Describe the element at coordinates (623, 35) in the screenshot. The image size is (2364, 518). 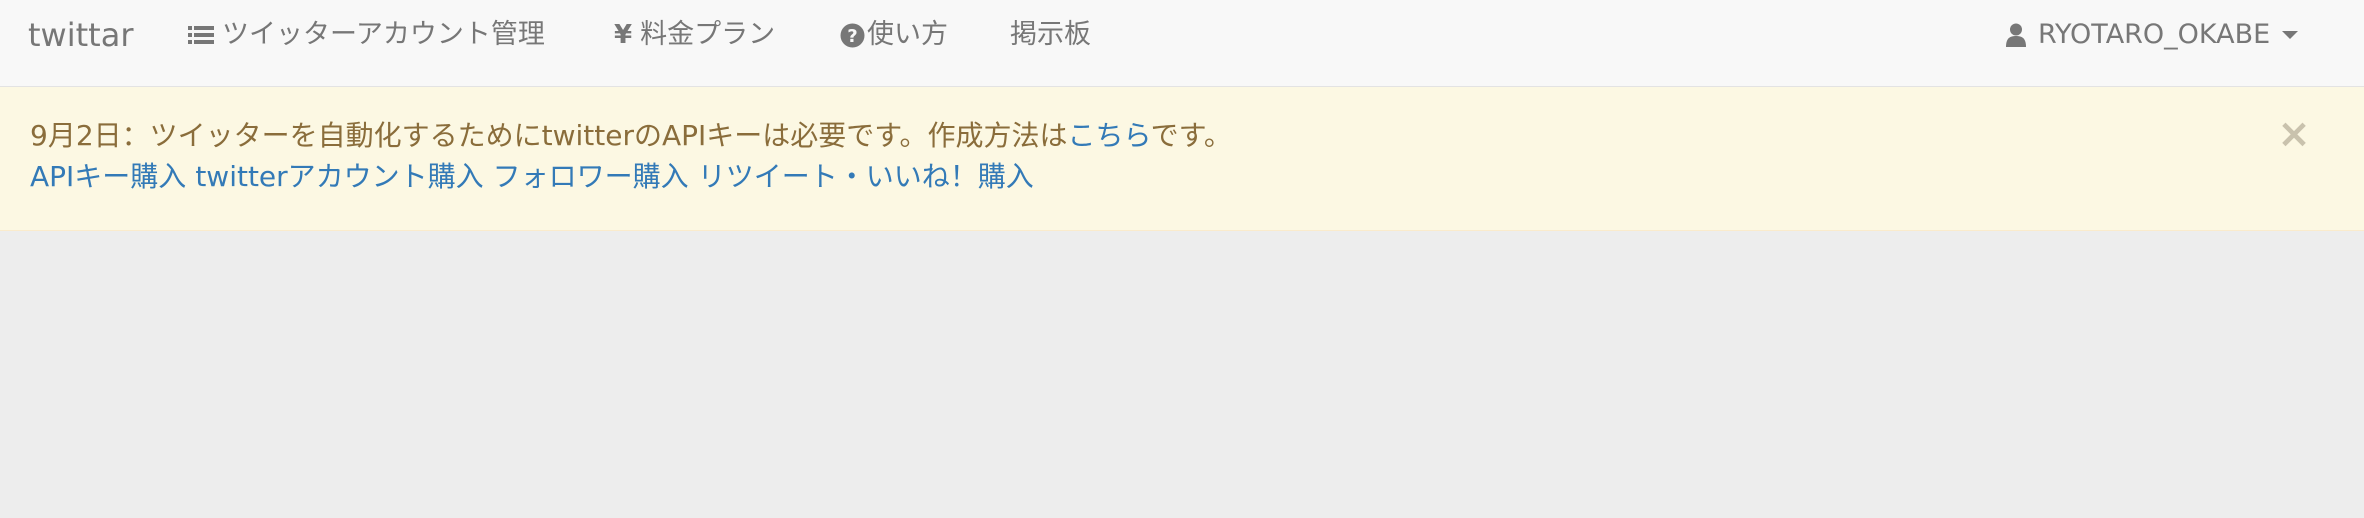
I see `yen-icon: ¥` at that location.